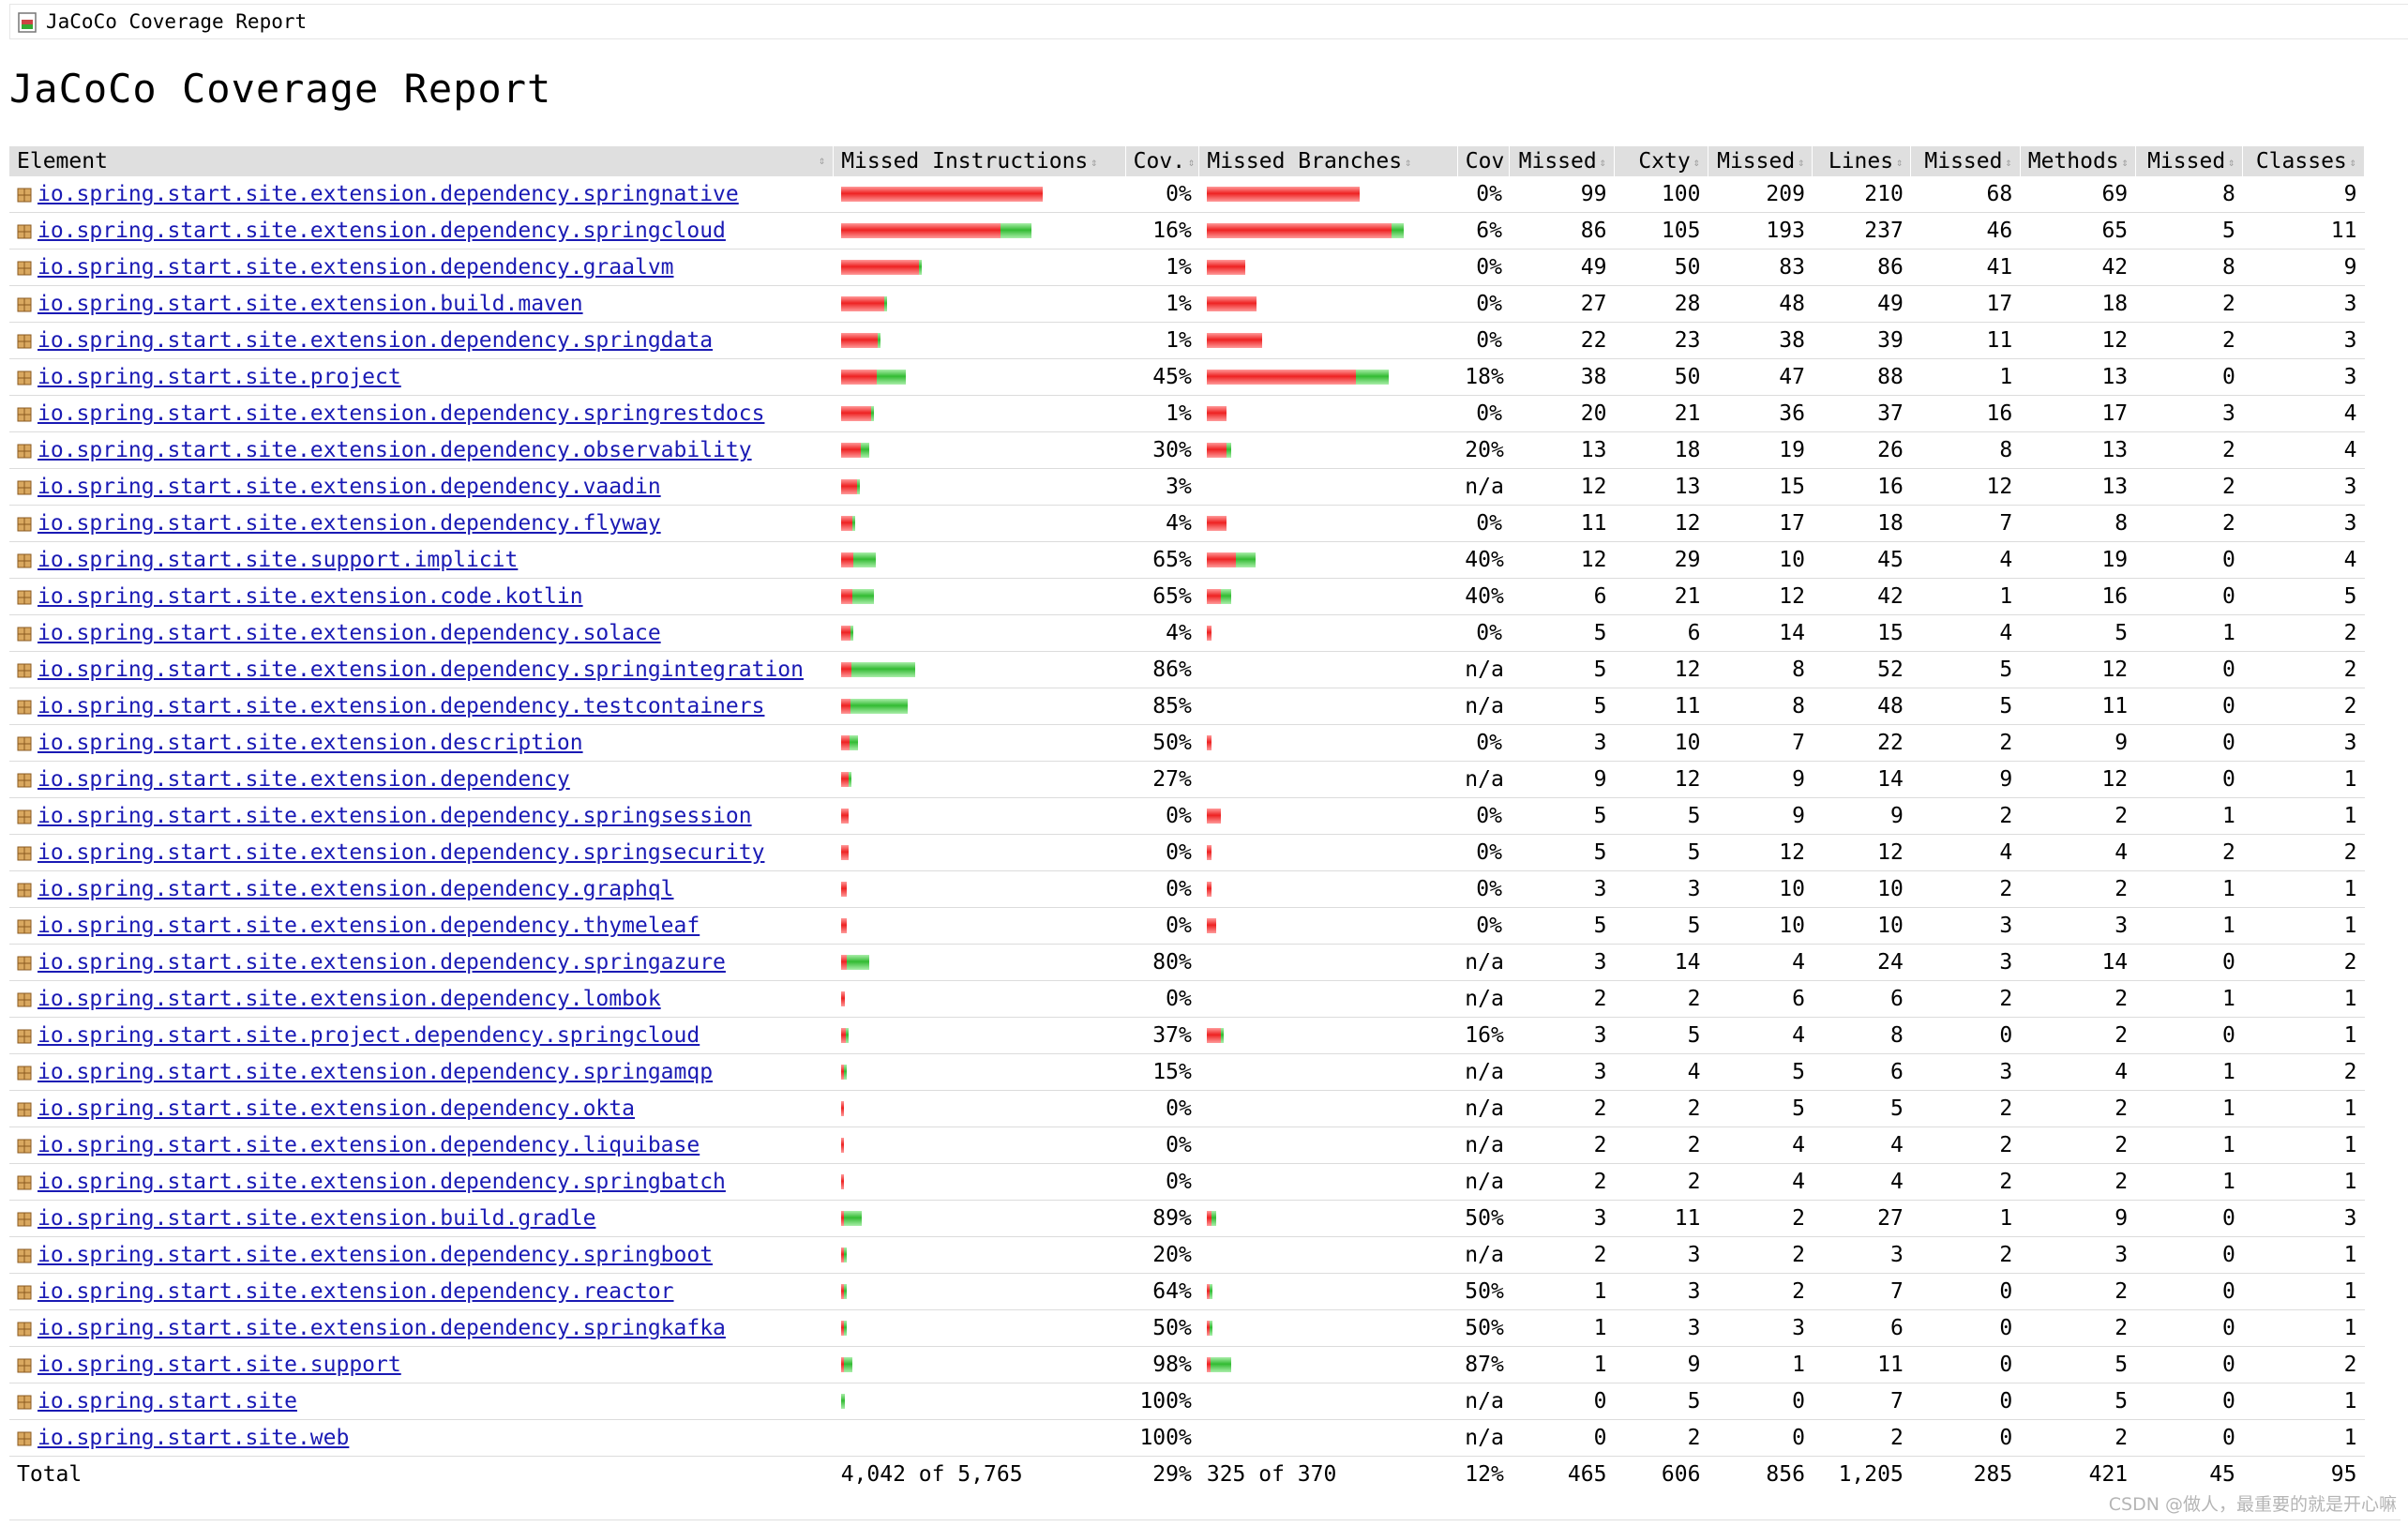  Describe the element at coordinates (2303, 1108) in the screenshot. I see `classes: 1` at that location.